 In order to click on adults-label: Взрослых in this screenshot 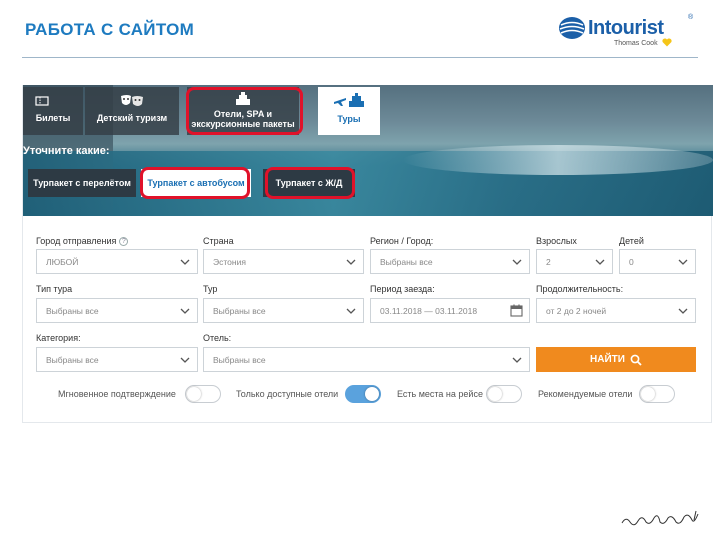, I will do `click(556, 241)`.